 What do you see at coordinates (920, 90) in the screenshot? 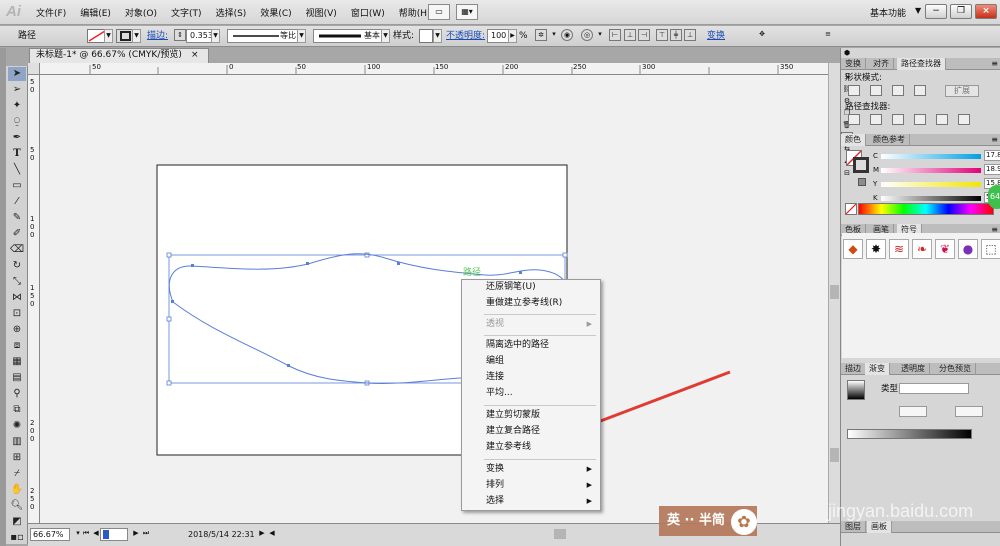
I see `exclude-icon` at bounding box center [920, 90].